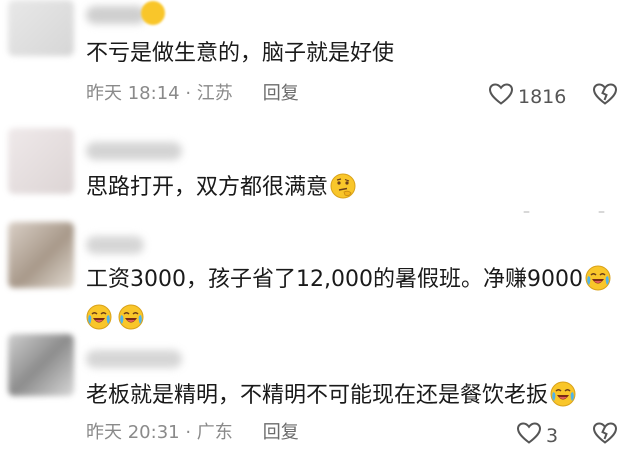 The height and width of the screenshot is (454, 640). What do you see at coordinates (542, 97) in the screenshot?
I see `like-count: 1816` at bounding box center [542, 97].